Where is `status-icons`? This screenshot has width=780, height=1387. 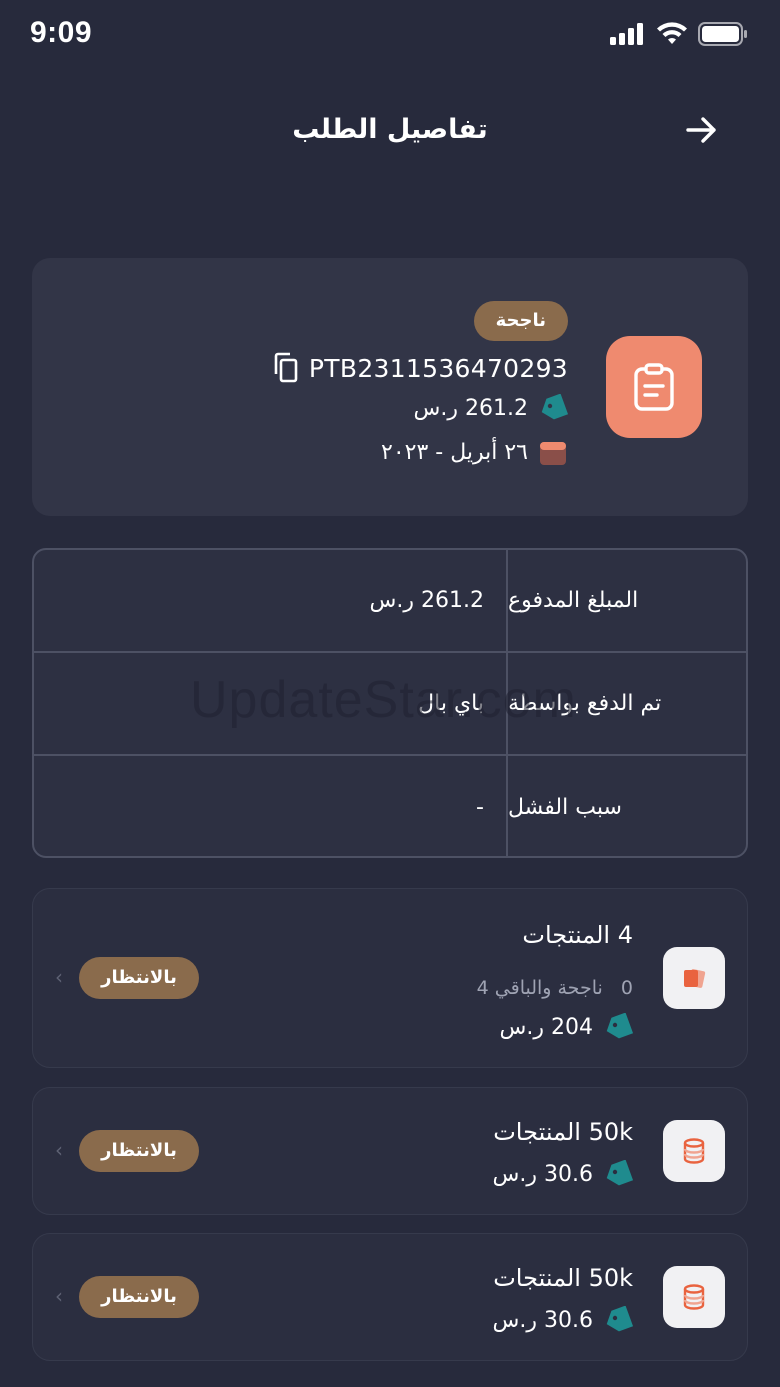
status-icons is located at coordinates (679, 34).